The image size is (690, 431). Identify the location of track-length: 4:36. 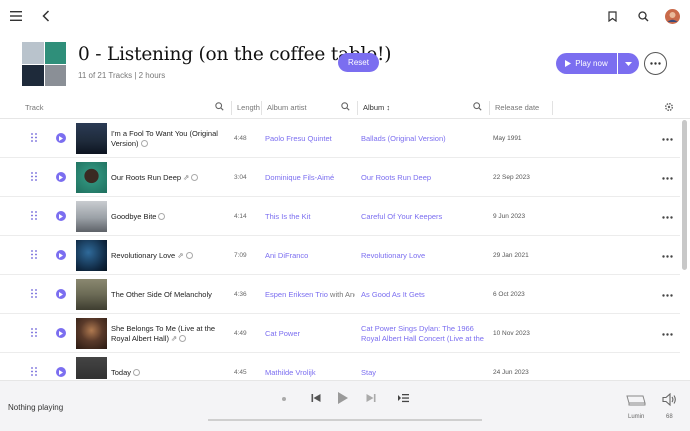
(240, 294).